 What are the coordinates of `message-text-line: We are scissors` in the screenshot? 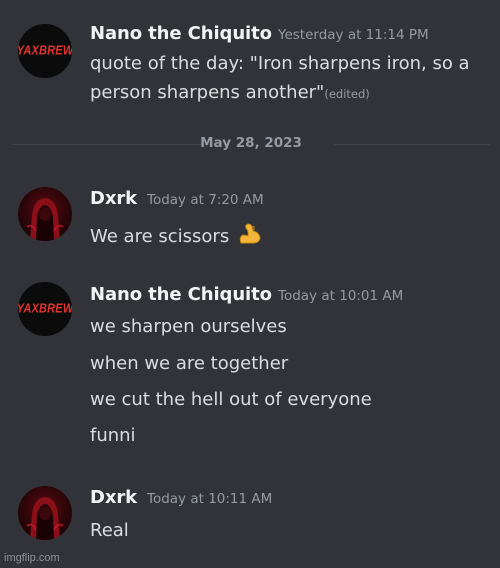 It's located at (176, 236).